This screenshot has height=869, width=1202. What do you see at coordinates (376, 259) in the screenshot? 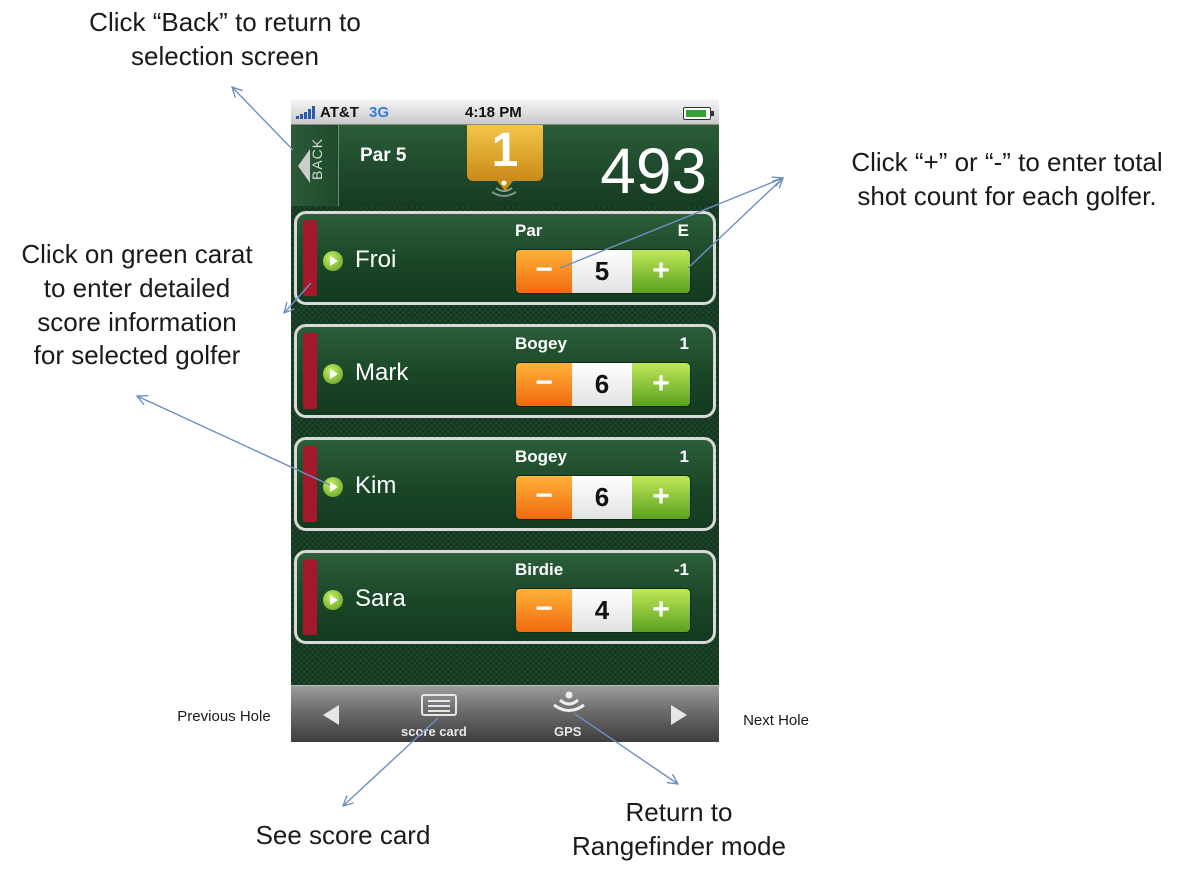
I see `golfer-name: Froi` at bounding box center [376, 259].